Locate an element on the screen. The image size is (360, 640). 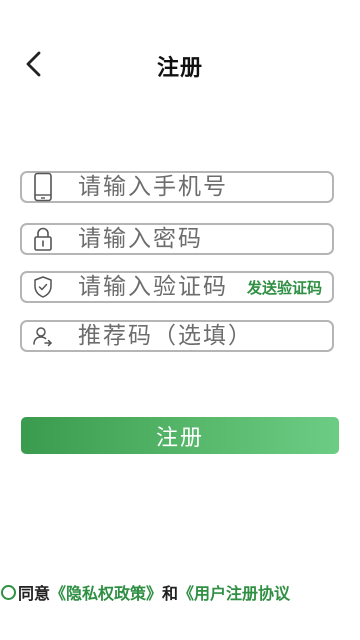
lock-icon is located at coordinates (43, 239).